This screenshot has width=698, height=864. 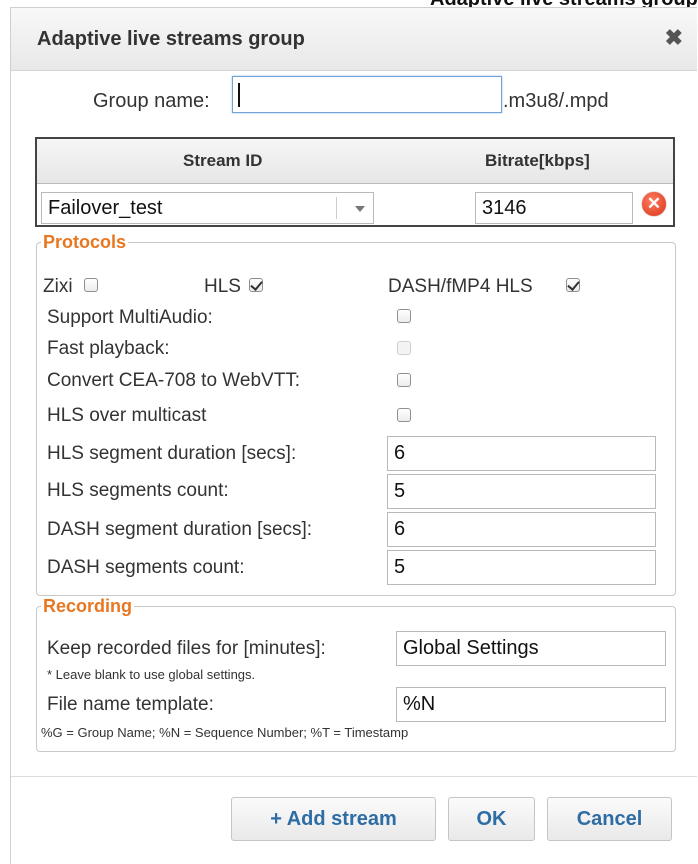 What do you see at coordinates (521, 491) in the screenshot?
I see `hls-seg-count-input: 5` at bounding box center [521, 491].